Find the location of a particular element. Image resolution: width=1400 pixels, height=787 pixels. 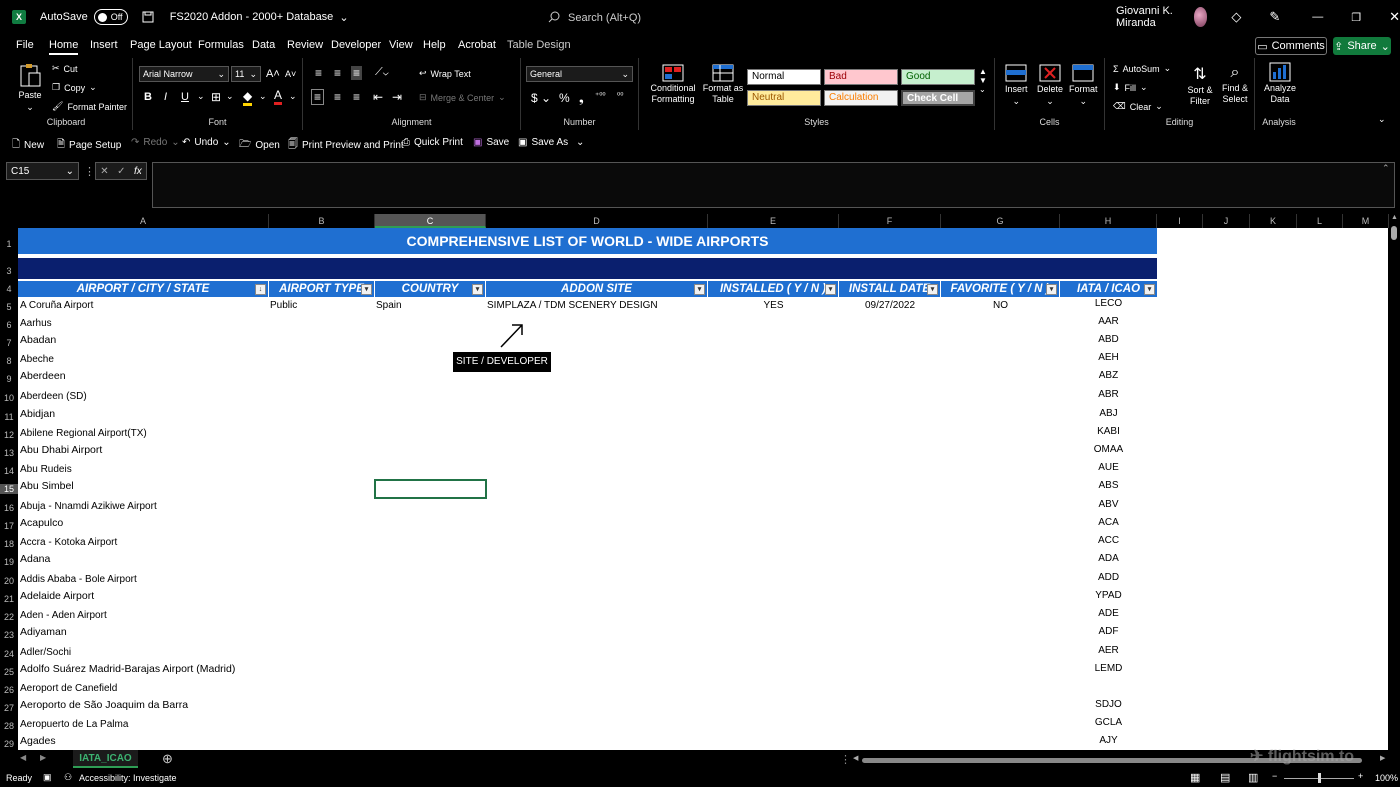

cell-airport-name: Abuja - Nnamdi Azikiwe Airport is located at coordinates (88, 506).